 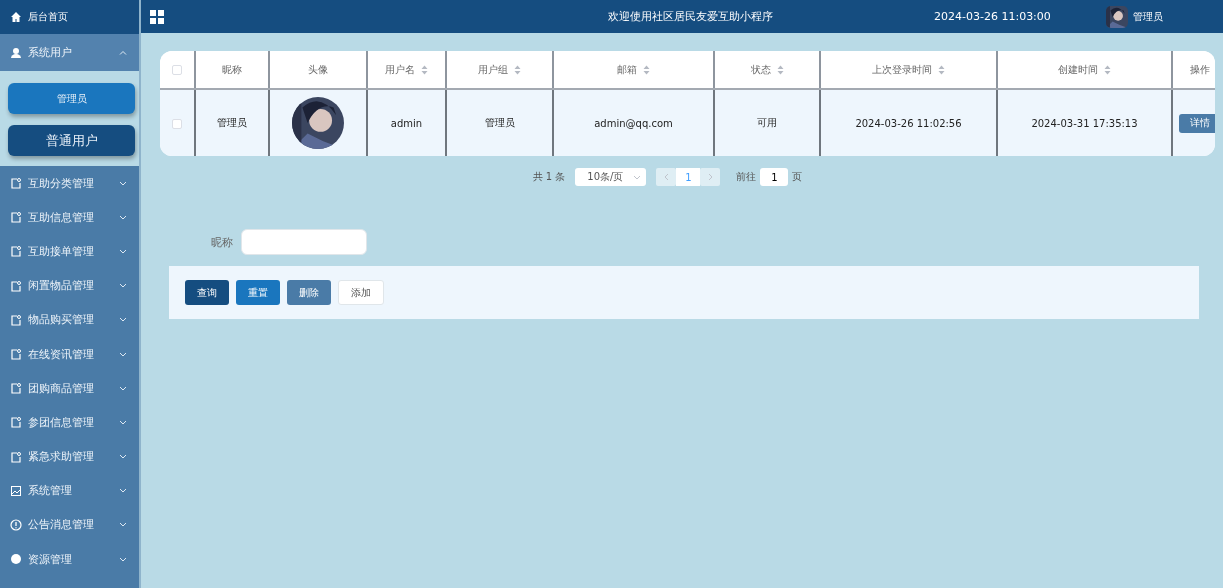 I want to click on image-icon, so click(x=16, y=490).